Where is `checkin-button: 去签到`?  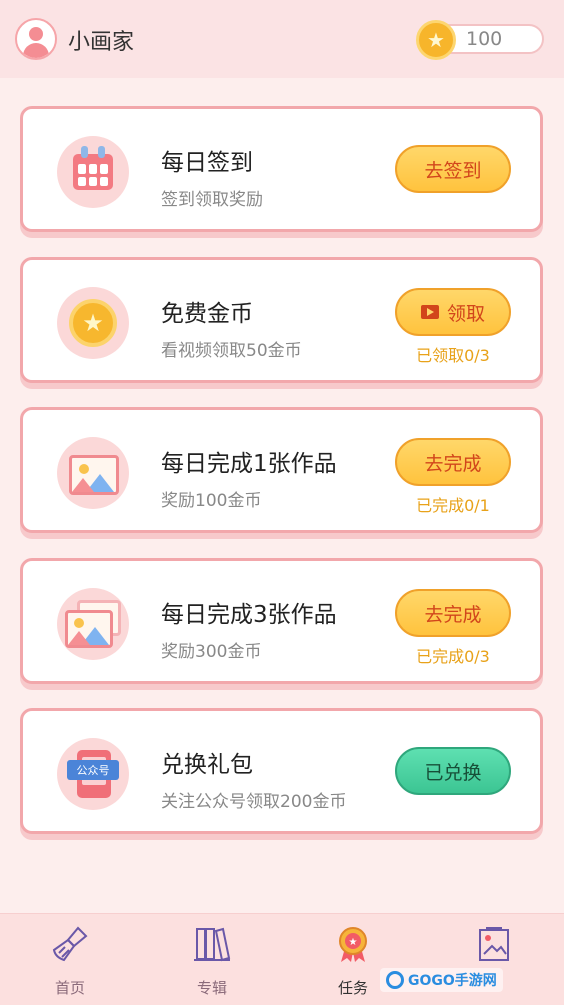
checkin-button: 去签到 is located at coordinates (453, 169).